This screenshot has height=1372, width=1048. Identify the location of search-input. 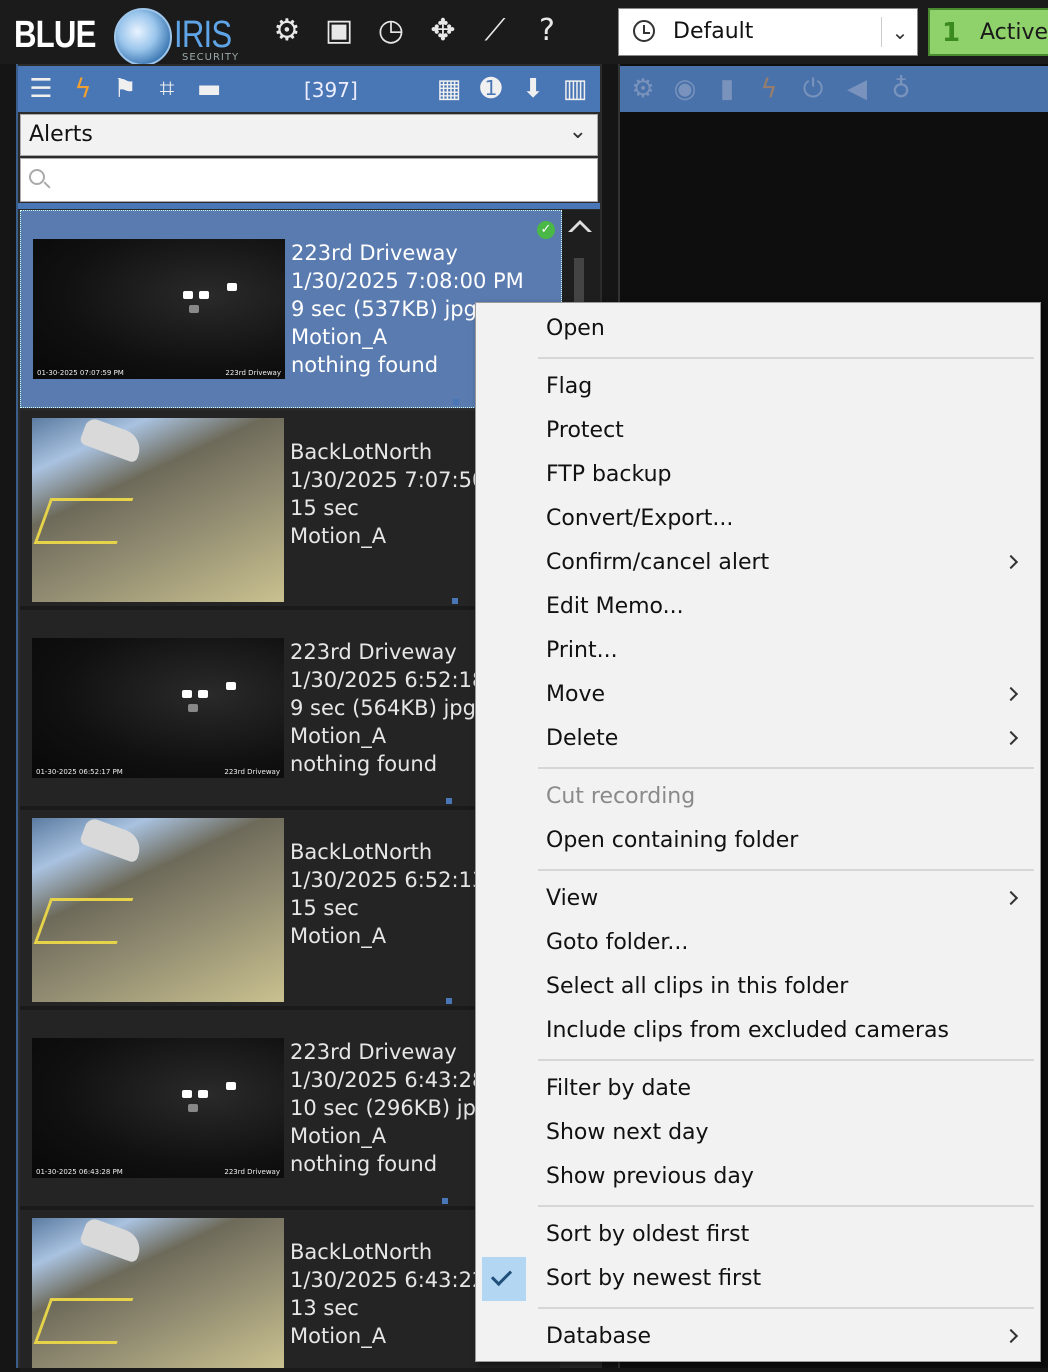
(322, 181).